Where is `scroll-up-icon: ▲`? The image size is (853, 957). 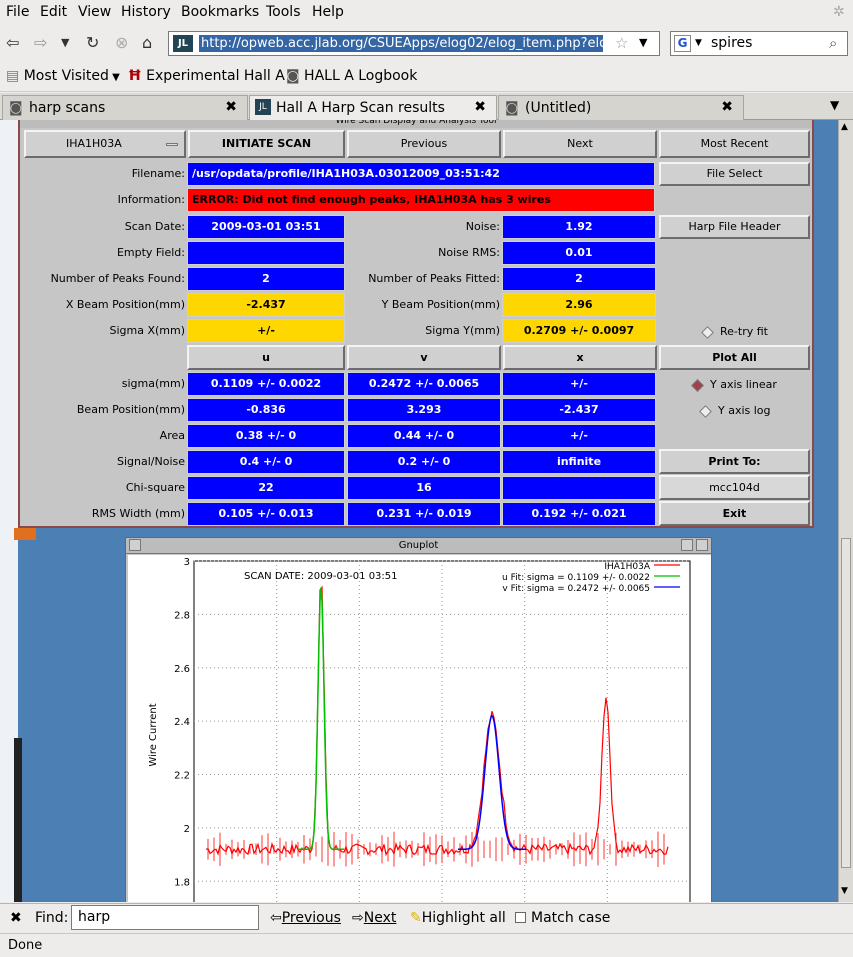
scroll-up-icon: ▲ is located at coordinates (844, 127).